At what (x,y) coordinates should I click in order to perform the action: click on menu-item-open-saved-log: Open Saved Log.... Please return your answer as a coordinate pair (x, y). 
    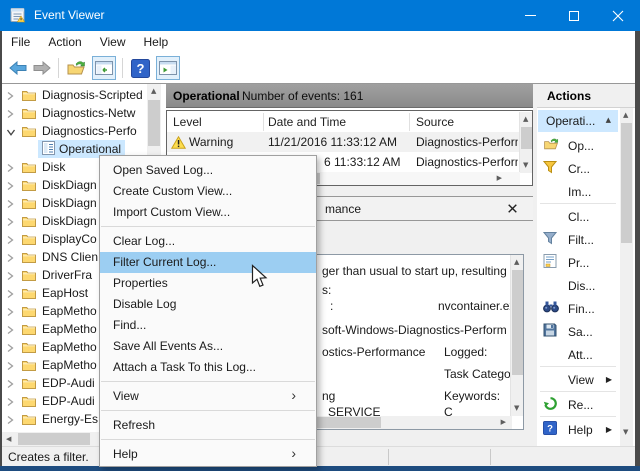
    Looking at the image, I should click on (208, 170).